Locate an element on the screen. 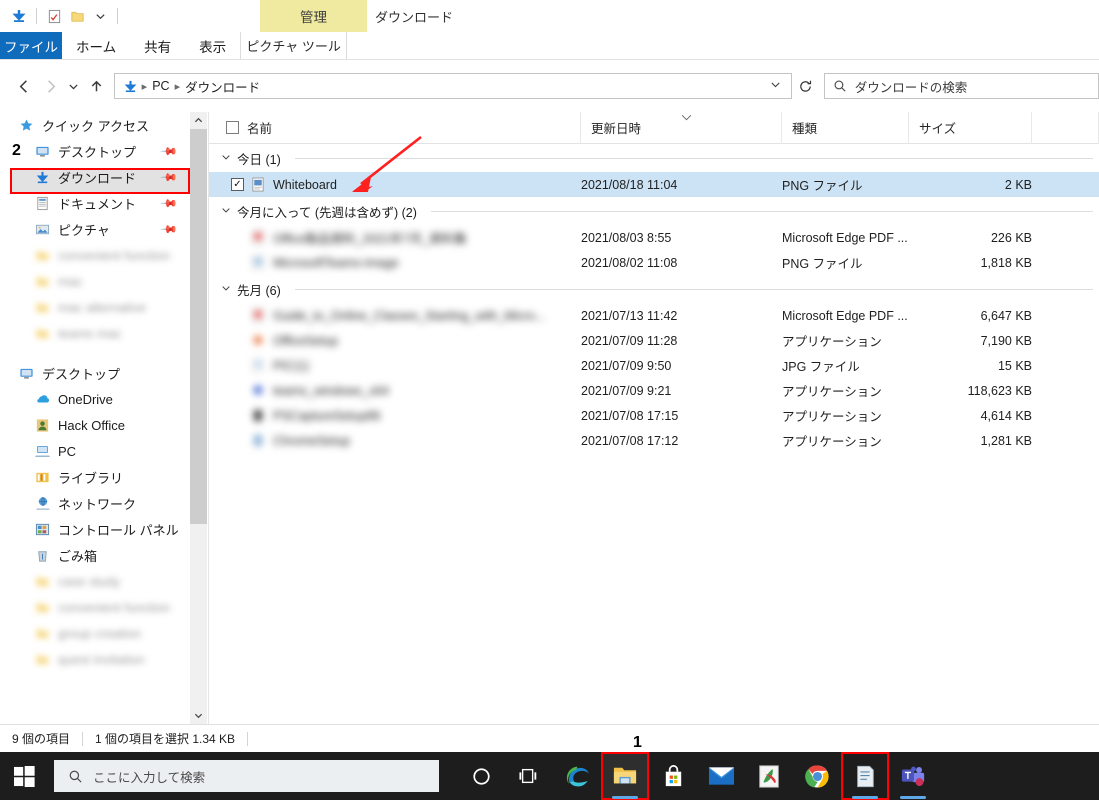 The height and width of the screenshot is (800, 1099). sidebar-item-network: ネットワーク is located at coordinates (95, 503).